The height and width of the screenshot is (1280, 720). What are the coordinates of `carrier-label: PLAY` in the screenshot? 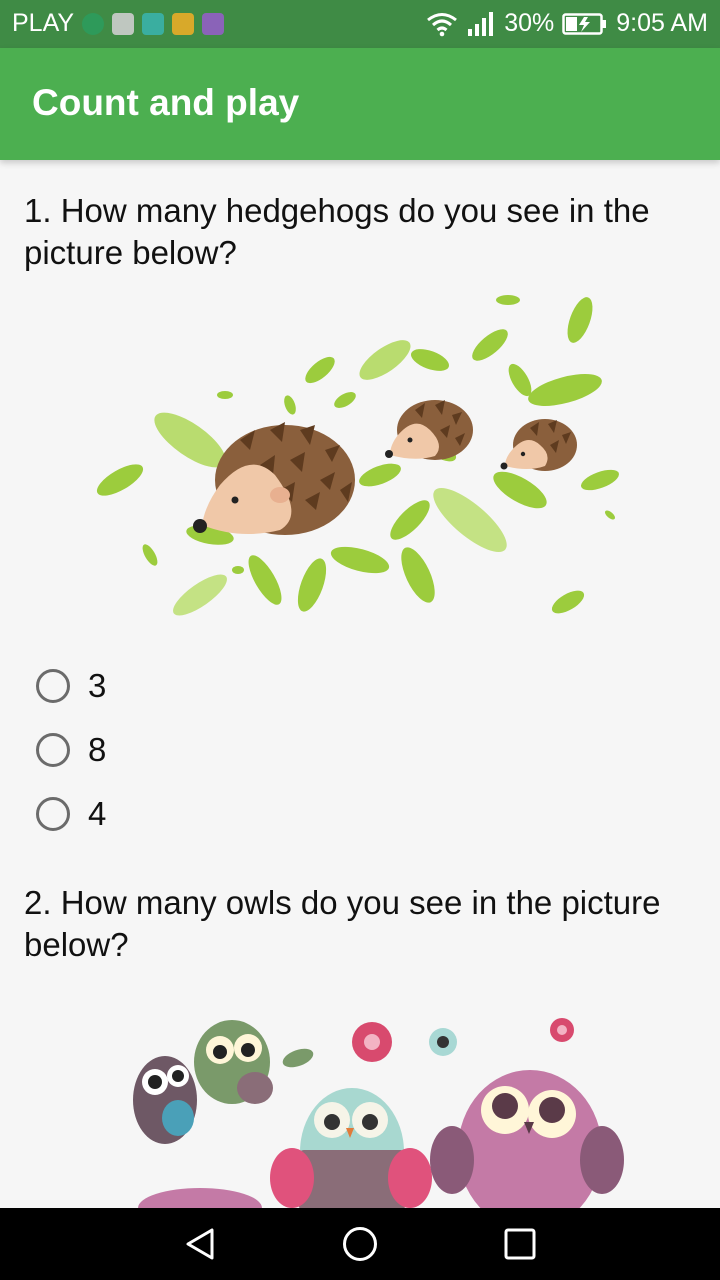 It's located at (43, 23).